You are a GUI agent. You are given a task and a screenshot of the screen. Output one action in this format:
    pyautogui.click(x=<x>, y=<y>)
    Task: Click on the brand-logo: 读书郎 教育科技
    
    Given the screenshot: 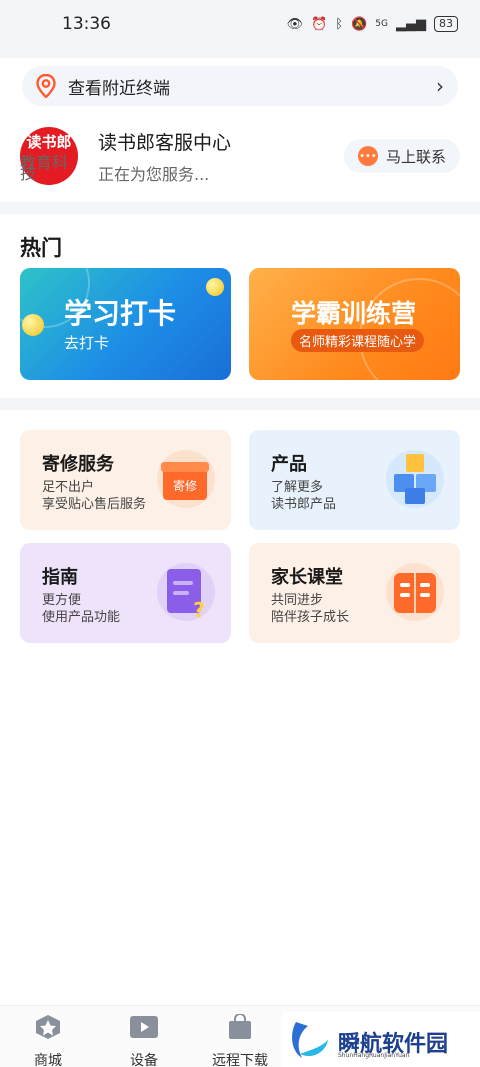 What is the action you would take?
    pyautogui.click(x=49, y=156)
    